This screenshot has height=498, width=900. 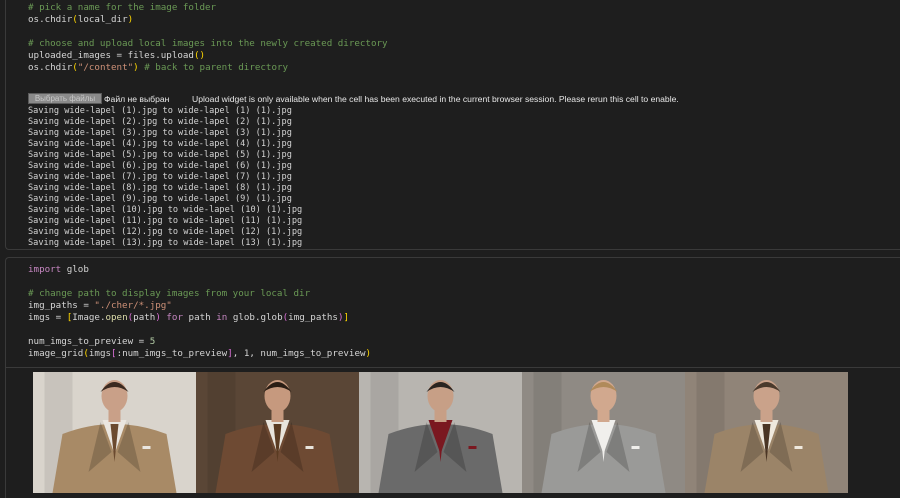 What do you see at coordinates (47, 317) in the screenshot?
I see `code-token: imgs =` at bounding box center [47, 317].